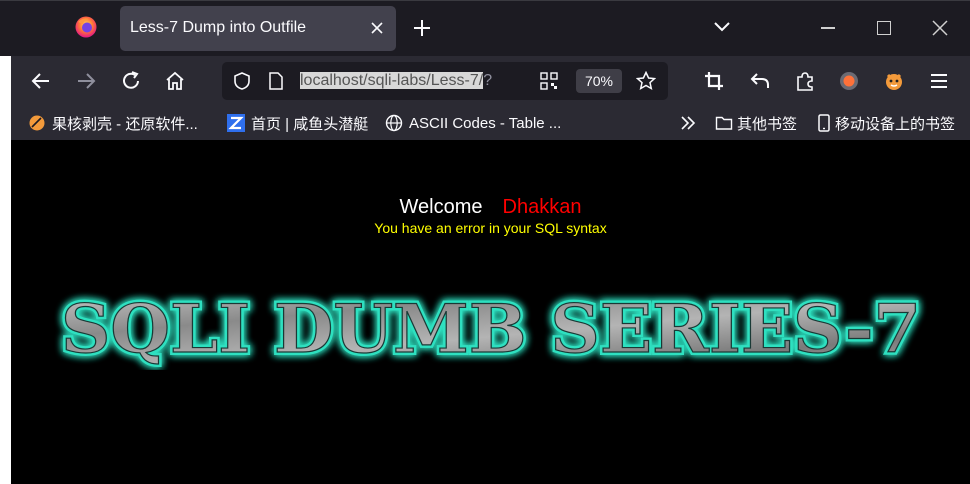 This screenshot has width=970, height=484. What do you see at coordinates (276, 81) in the screenshot?
I see `page-icon` at bounding box center [276, 81].